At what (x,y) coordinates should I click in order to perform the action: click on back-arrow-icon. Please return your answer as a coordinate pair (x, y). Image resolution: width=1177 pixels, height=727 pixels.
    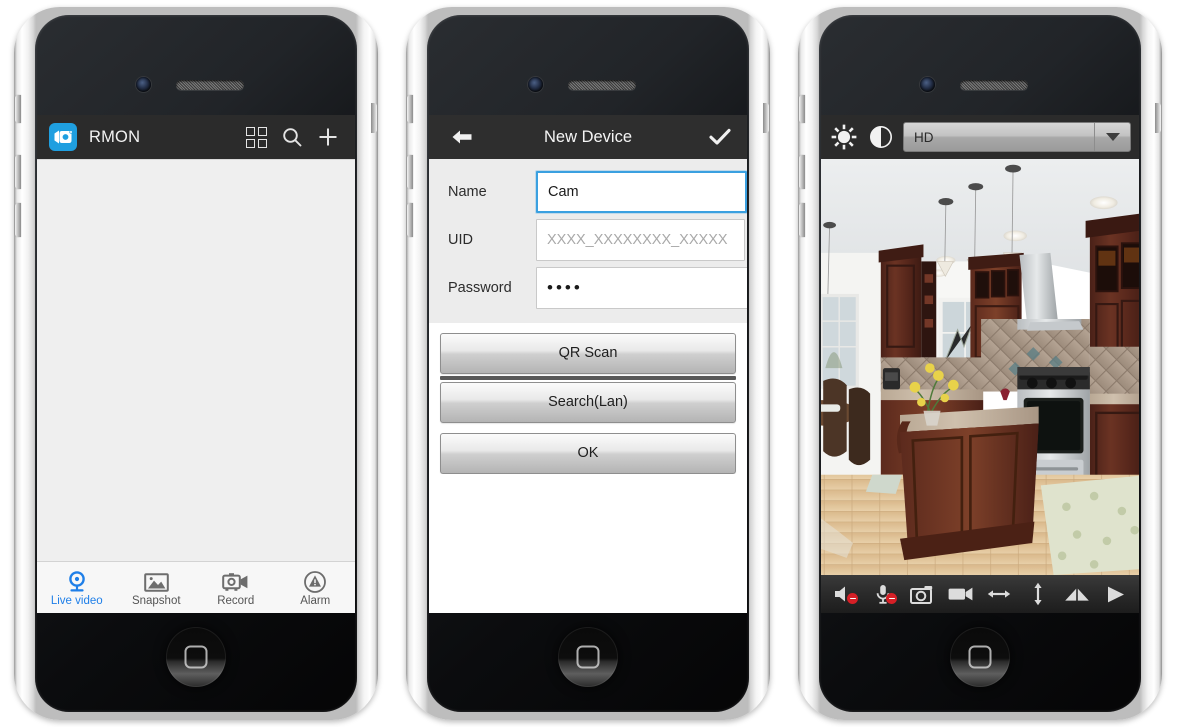
    Looking at the image, I should click on (462, 137).